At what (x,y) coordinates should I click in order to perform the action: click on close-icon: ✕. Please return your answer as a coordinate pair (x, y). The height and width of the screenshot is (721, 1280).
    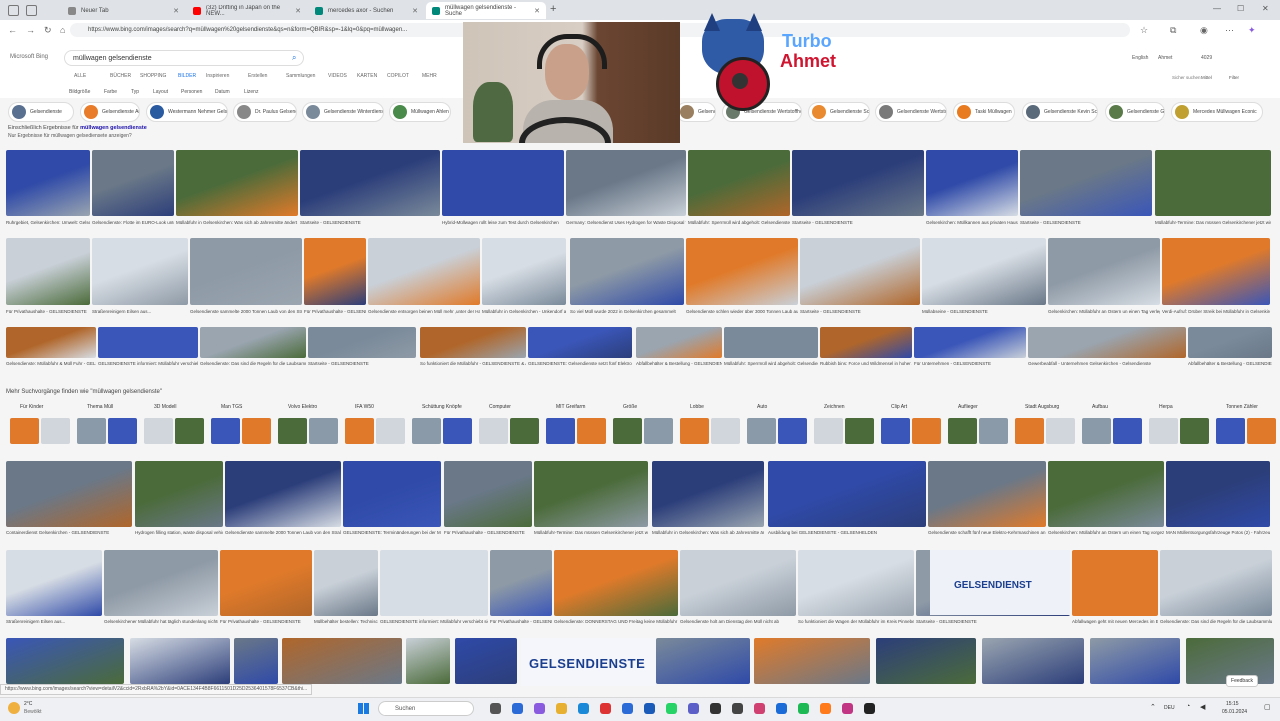
    Looking at the image, I should click on (537, 11).